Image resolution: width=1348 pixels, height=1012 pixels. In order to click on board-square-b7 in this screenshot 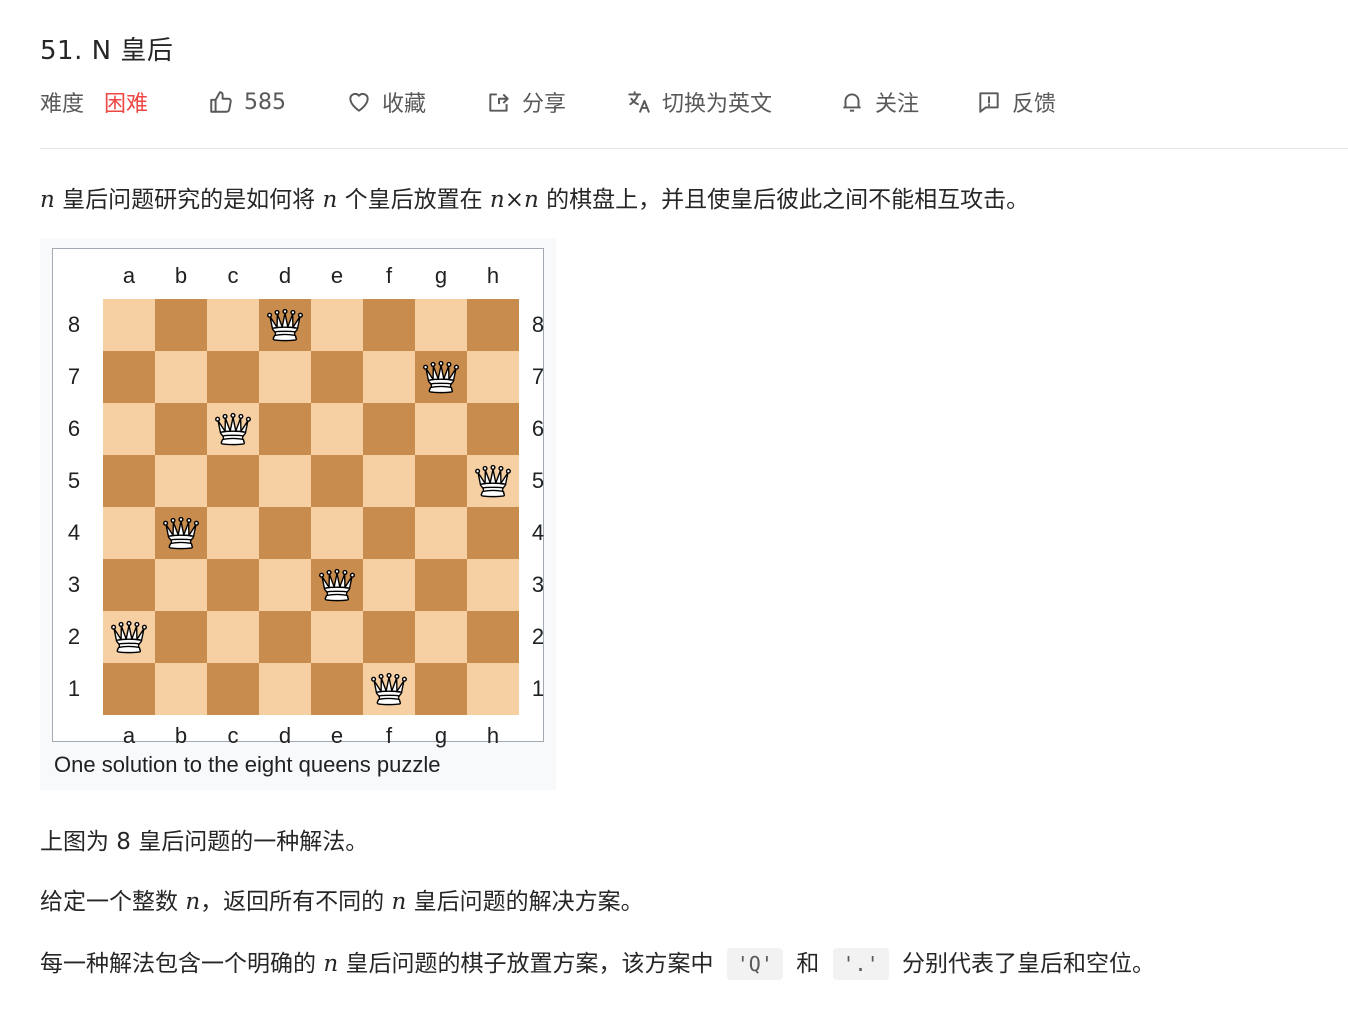, I will do `click(181, 377)`.